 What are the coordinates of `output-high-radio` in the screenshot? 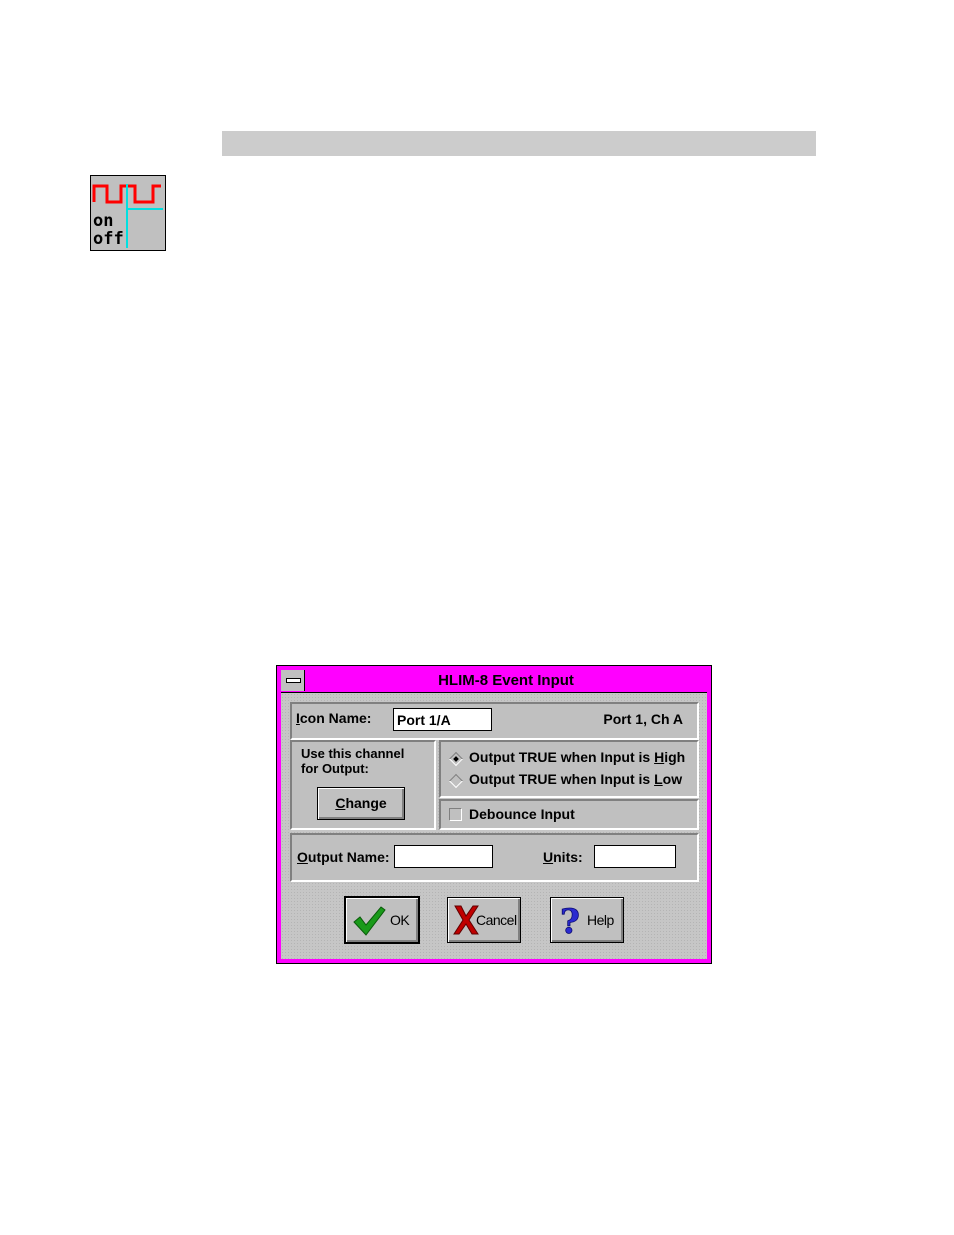 It's located at (456, 759).